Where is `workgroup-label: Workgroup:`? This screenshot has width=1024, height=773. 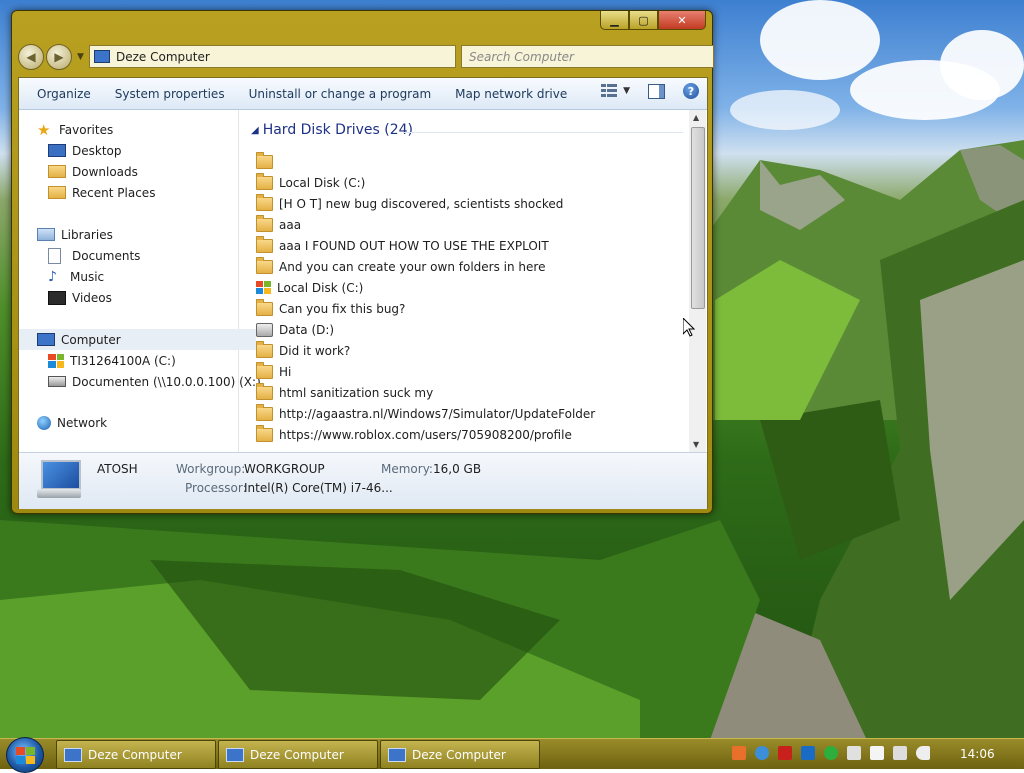
workgroup-label: Workgroup: is located at coordinates (211, 469).